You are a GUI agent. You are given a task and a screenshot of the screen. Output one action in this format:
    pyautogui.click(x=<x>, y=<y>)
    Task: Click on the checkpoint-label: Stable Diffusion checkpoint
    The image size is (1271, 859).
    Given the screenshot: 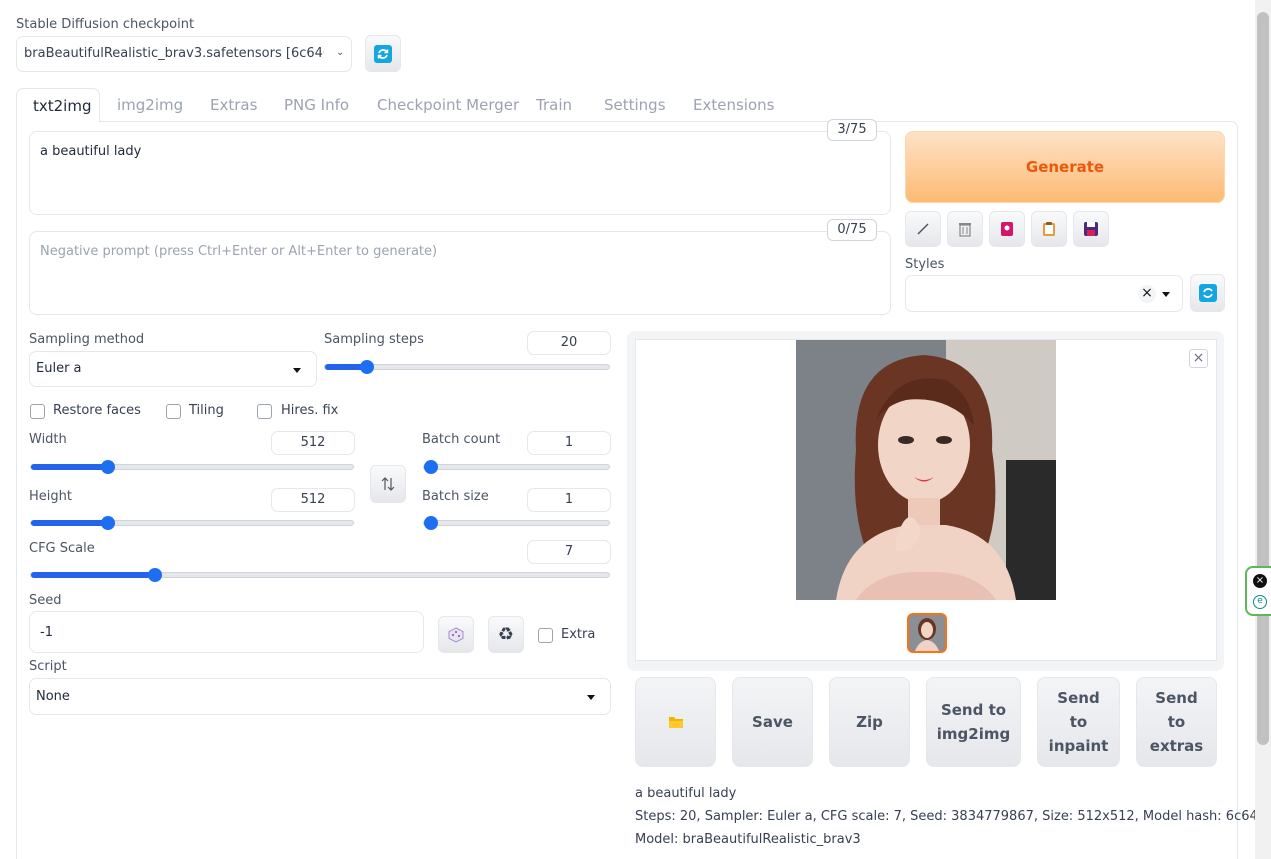 What is the action you would take?
    pyautogui.click(x=105, y=24)
    